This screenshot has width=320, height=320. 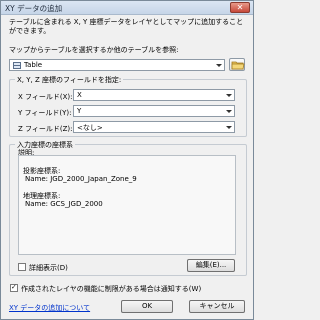 What do you see at coordinates (48, 268) in the screenshot?
I see `show-details-label: 詳細表示(D)` at bounding box center [48, 268].